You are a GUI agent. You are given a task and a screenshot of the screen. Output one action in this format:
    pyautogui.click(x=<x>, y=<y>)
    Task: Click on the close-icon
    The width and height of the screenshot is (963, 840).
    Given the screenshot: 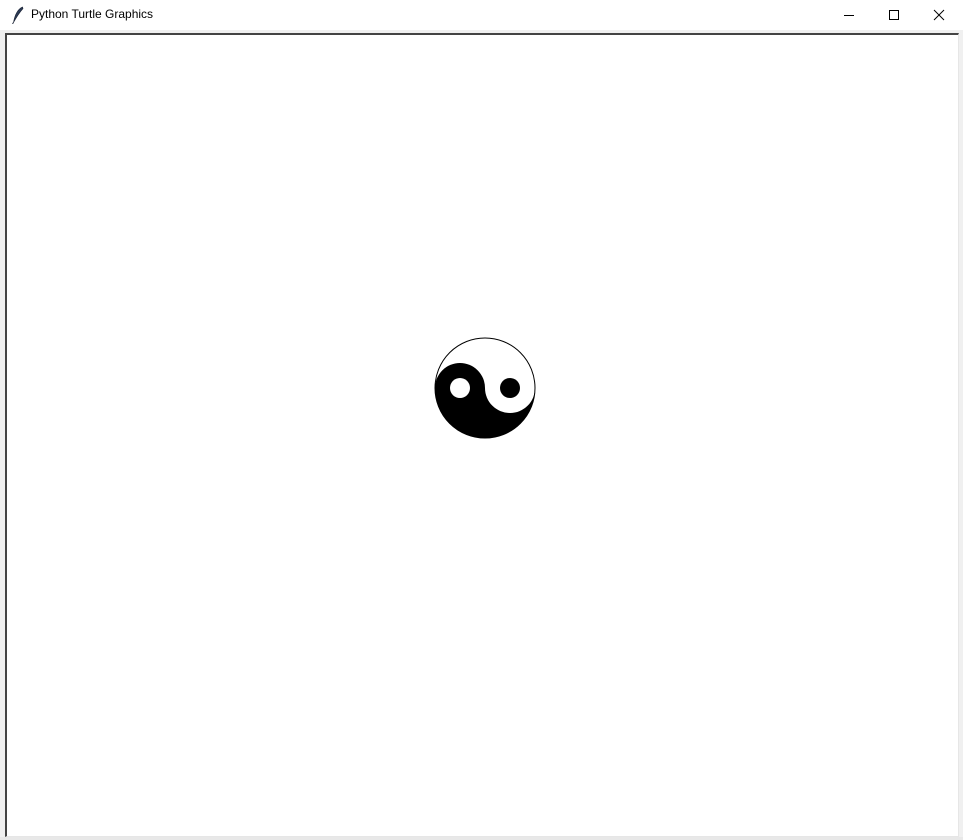 What is the action you would take?
    pyautogui.click(x=938, y=15)
    